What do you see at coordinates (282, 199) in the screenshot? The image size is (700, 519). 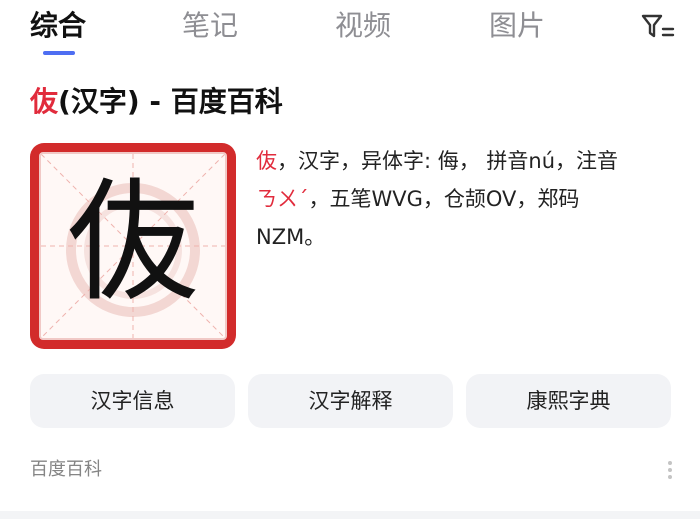 I see `description-bopomofo: ㄋㄨˊ` at bounding box center [282, 199].